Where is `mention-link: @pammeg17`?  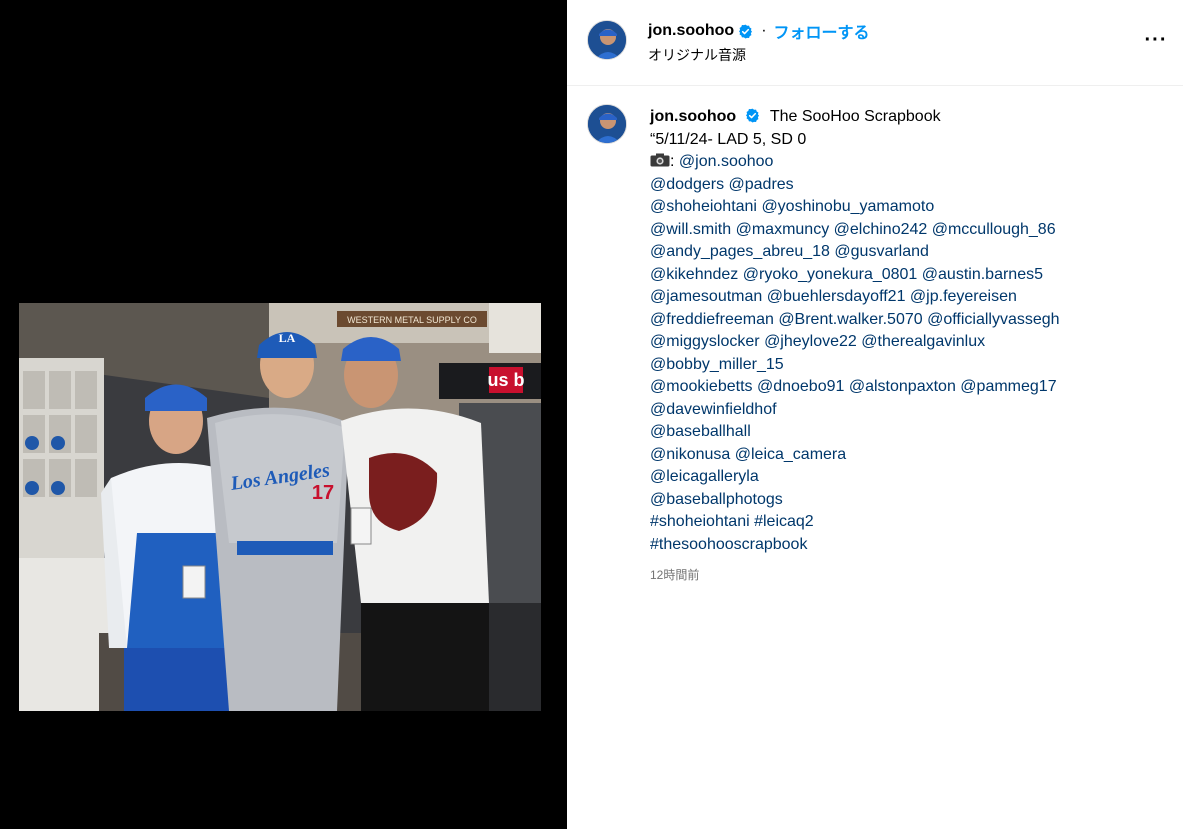 mention-link: @pammeg17 is located at coordinates (1008, 386).